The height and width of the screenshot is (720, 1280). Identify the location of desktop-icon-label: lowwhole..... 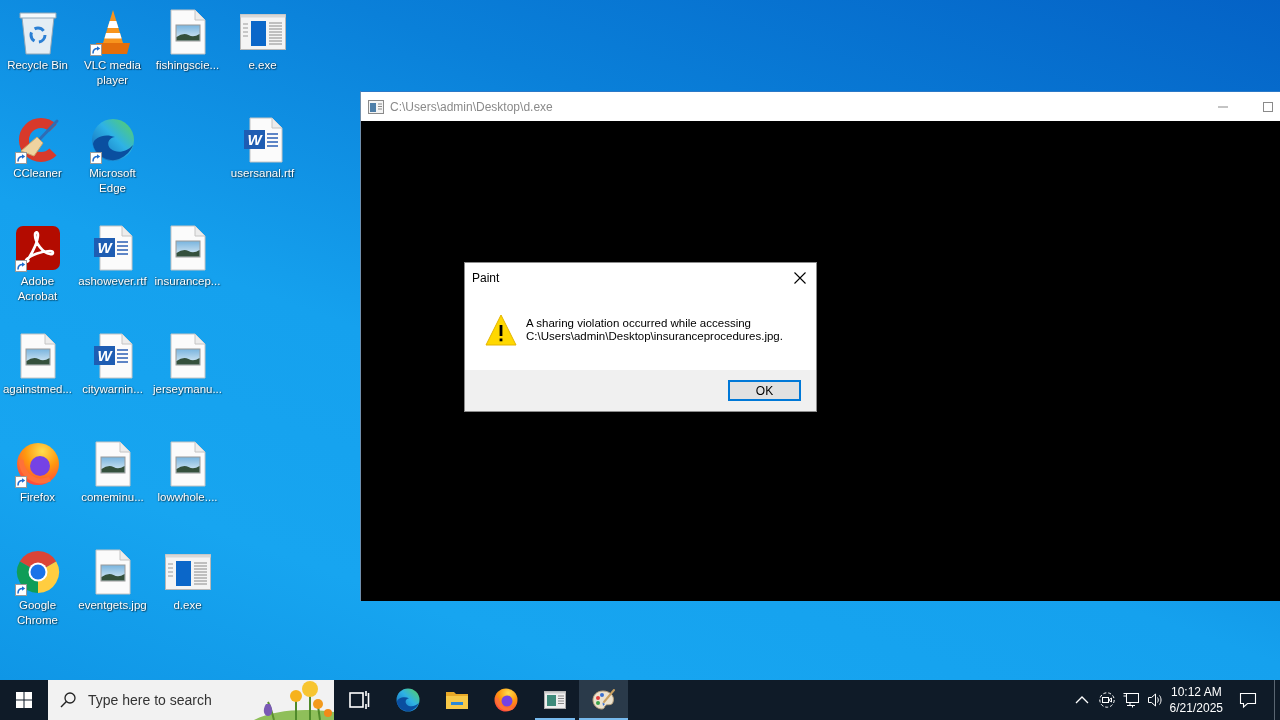
(187, 497).